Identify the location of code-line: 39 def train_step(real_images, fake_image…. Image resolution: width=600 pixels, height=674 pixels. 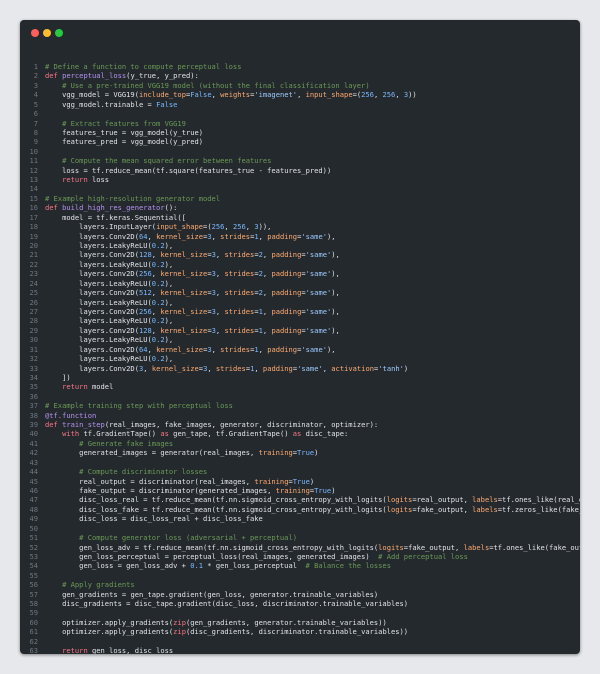
(300, 424).